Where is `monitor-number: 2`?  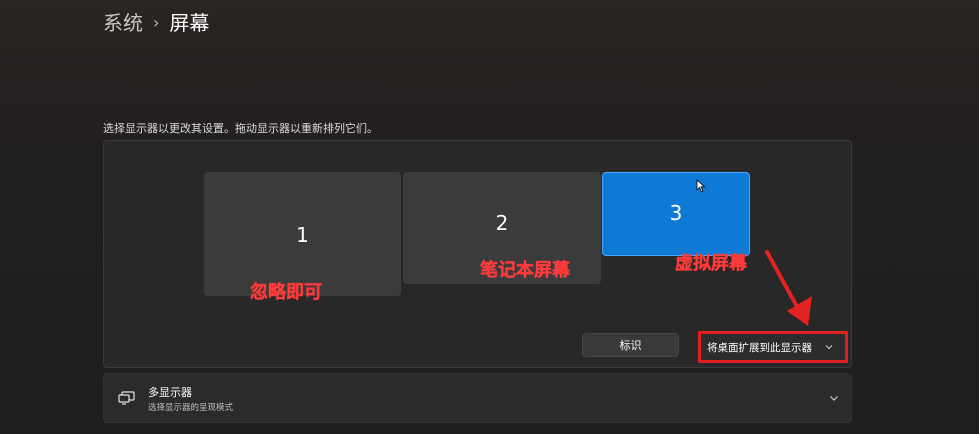 monitor-number: 2 is located at coordinates (502, 223).